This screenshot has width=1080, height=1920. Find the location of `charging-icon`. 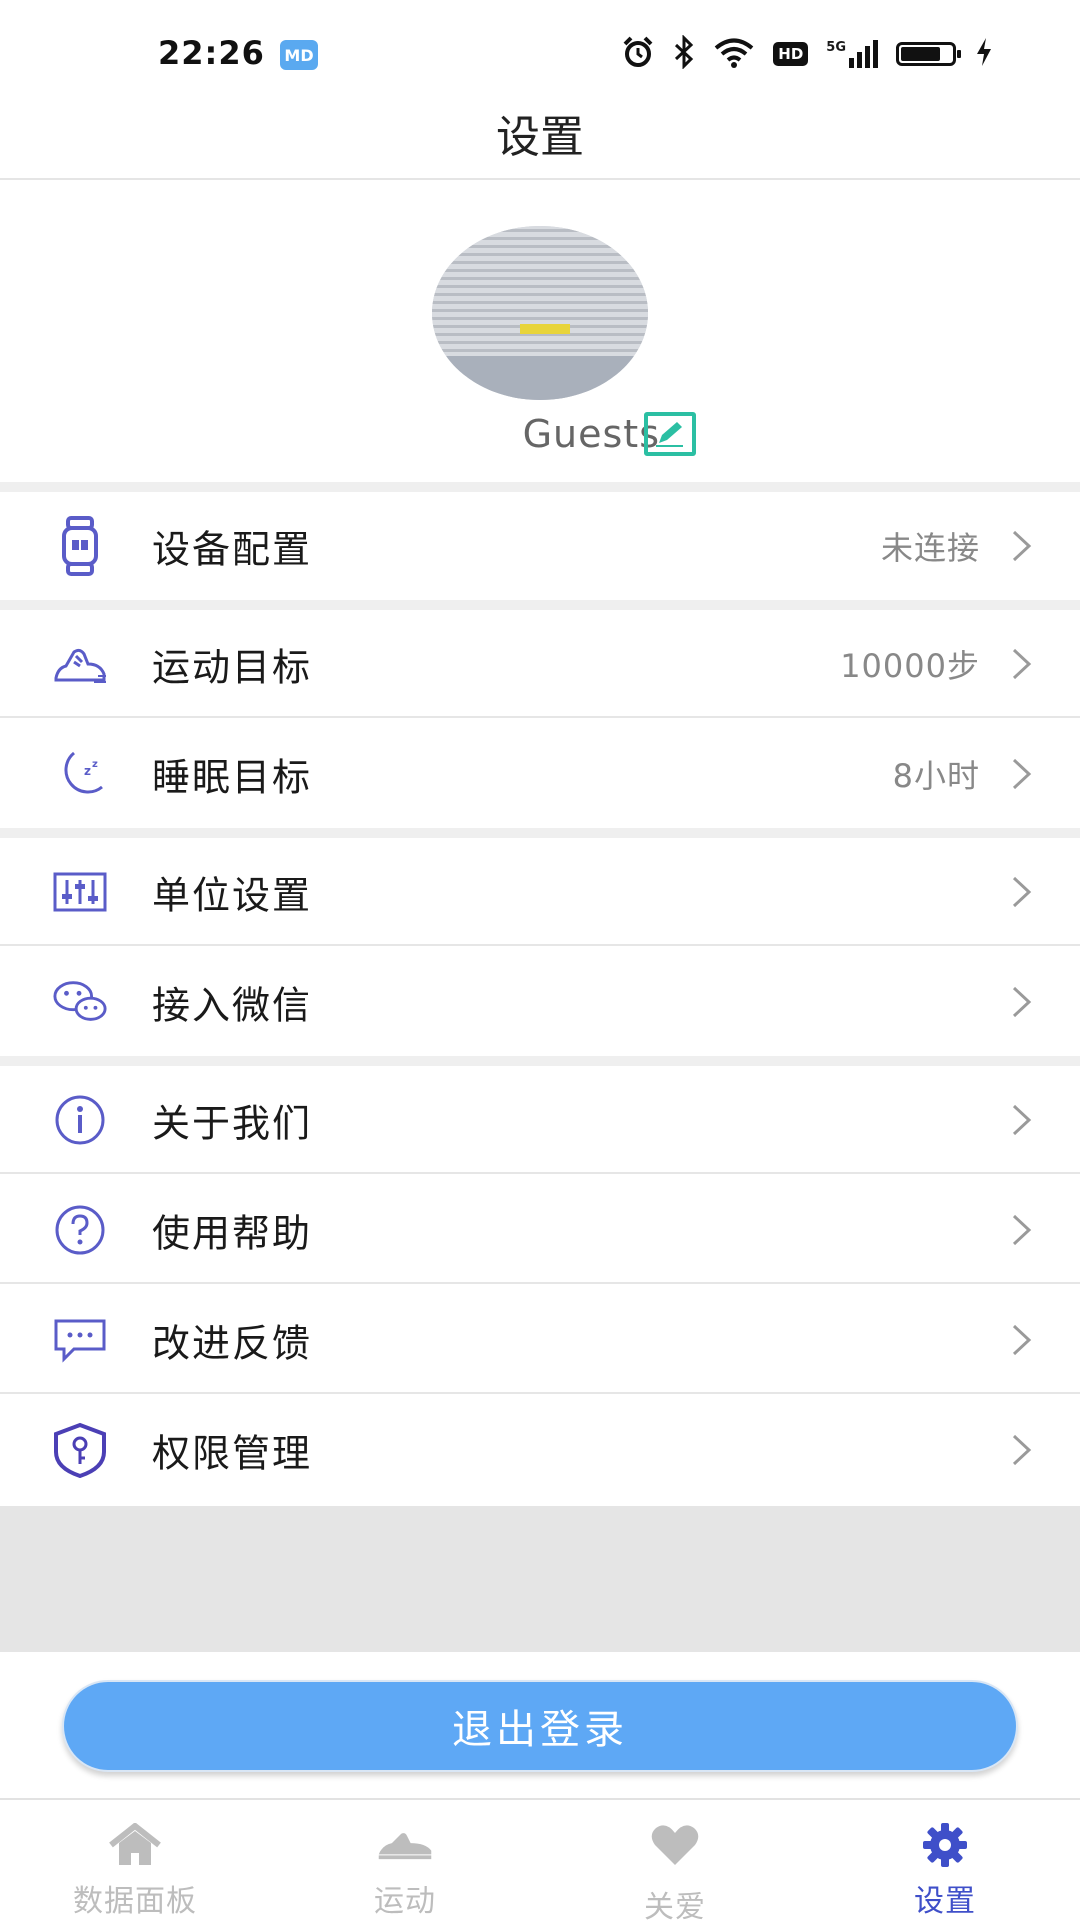

charging-icon is located at coordinates (984, 54).